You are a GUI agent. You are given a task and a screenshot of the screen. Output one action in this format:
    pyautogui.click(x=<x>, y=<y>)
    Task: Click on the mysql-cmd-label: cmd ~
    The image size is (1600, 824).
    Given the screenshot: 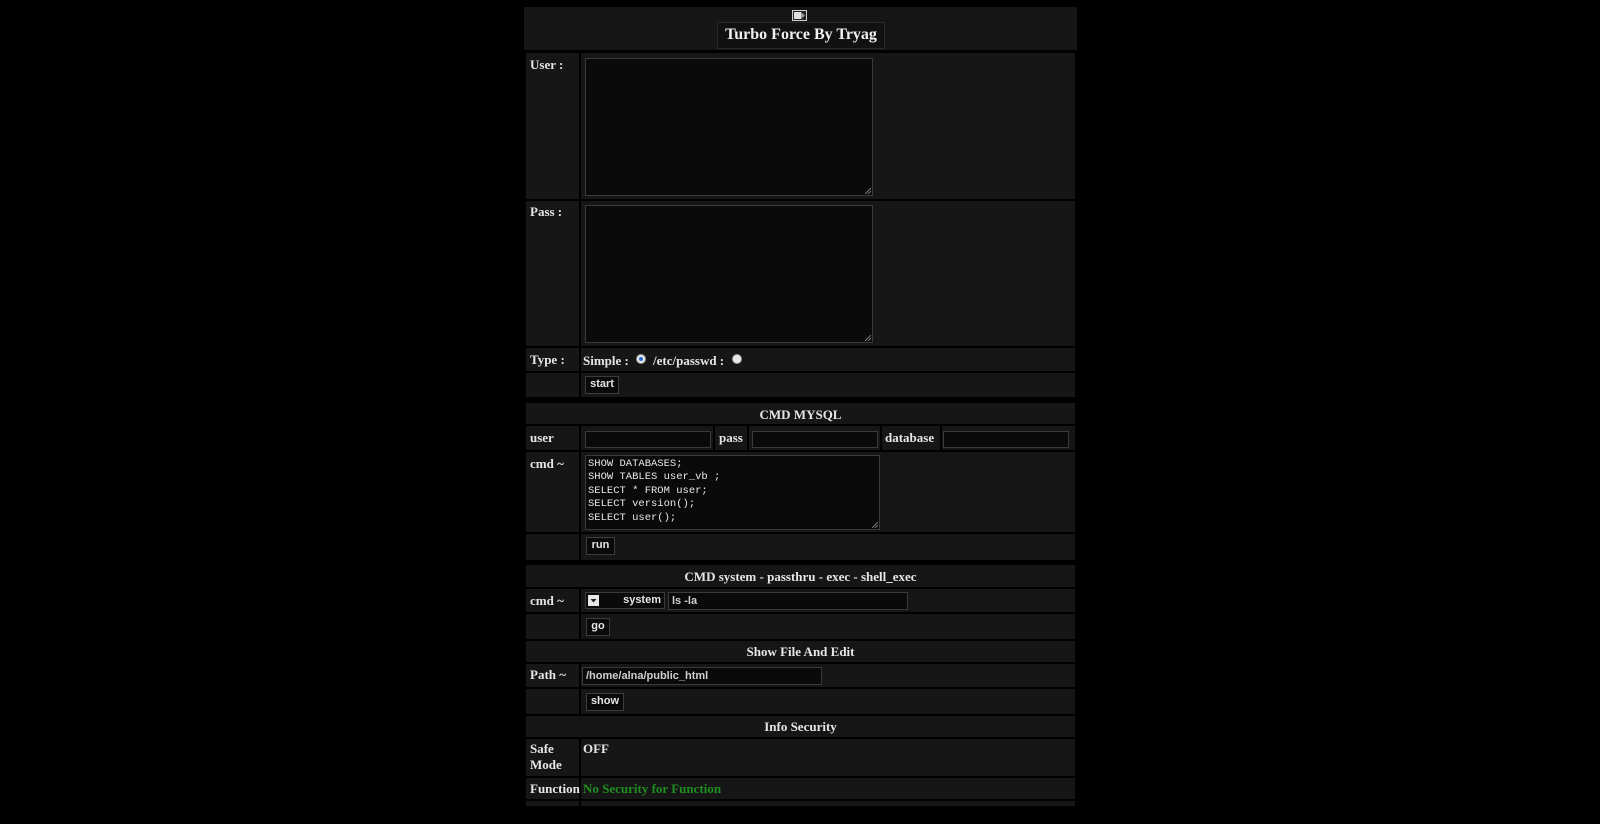 What is the action you would take?
    pyautogui.click(x=547, y=463)
    